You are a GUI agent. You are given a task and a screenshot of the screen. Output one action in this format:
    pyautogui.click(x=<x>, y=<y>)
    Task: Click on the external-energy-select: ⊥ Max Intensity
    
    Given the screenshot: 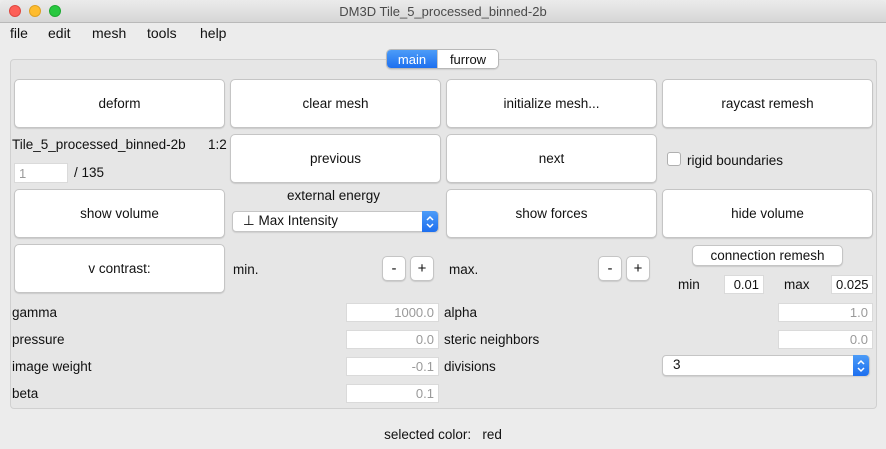 What is the action you would take?
    pyautogui.click(x=335, y=221)
    